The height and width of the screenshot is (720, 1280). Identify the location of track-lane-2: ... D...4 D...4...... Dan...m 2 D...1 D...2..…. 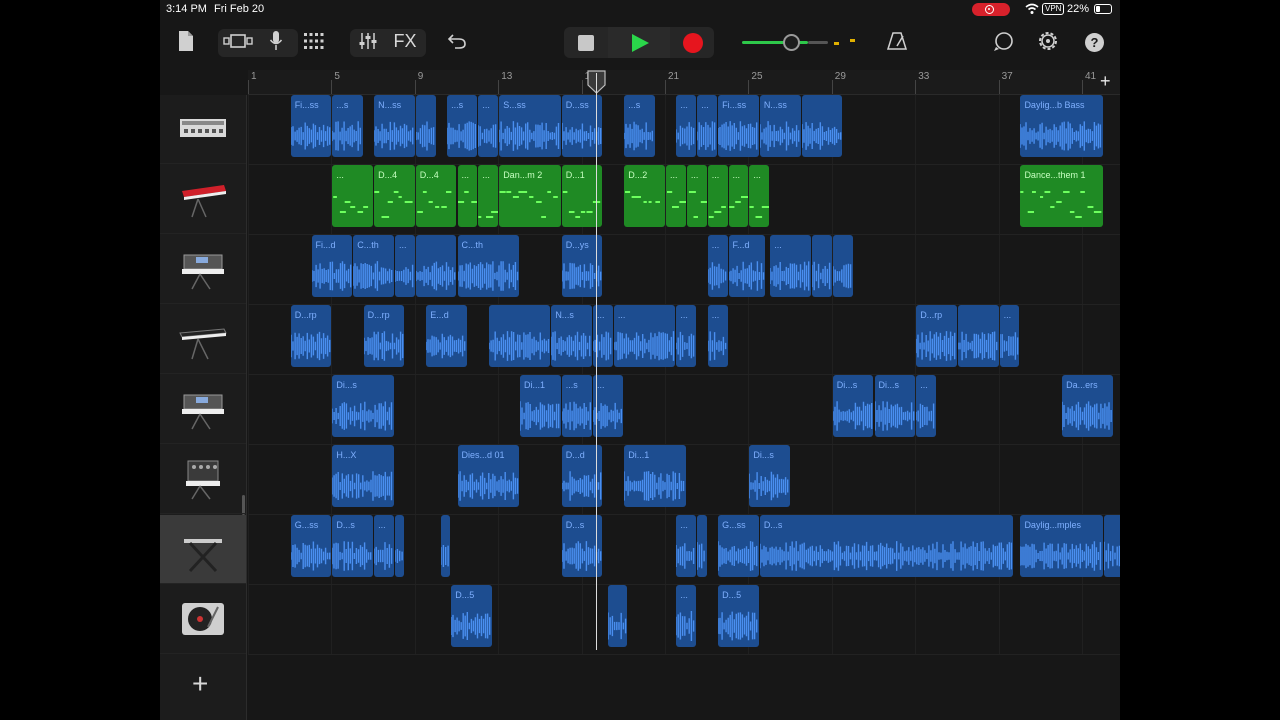
(684, 200).